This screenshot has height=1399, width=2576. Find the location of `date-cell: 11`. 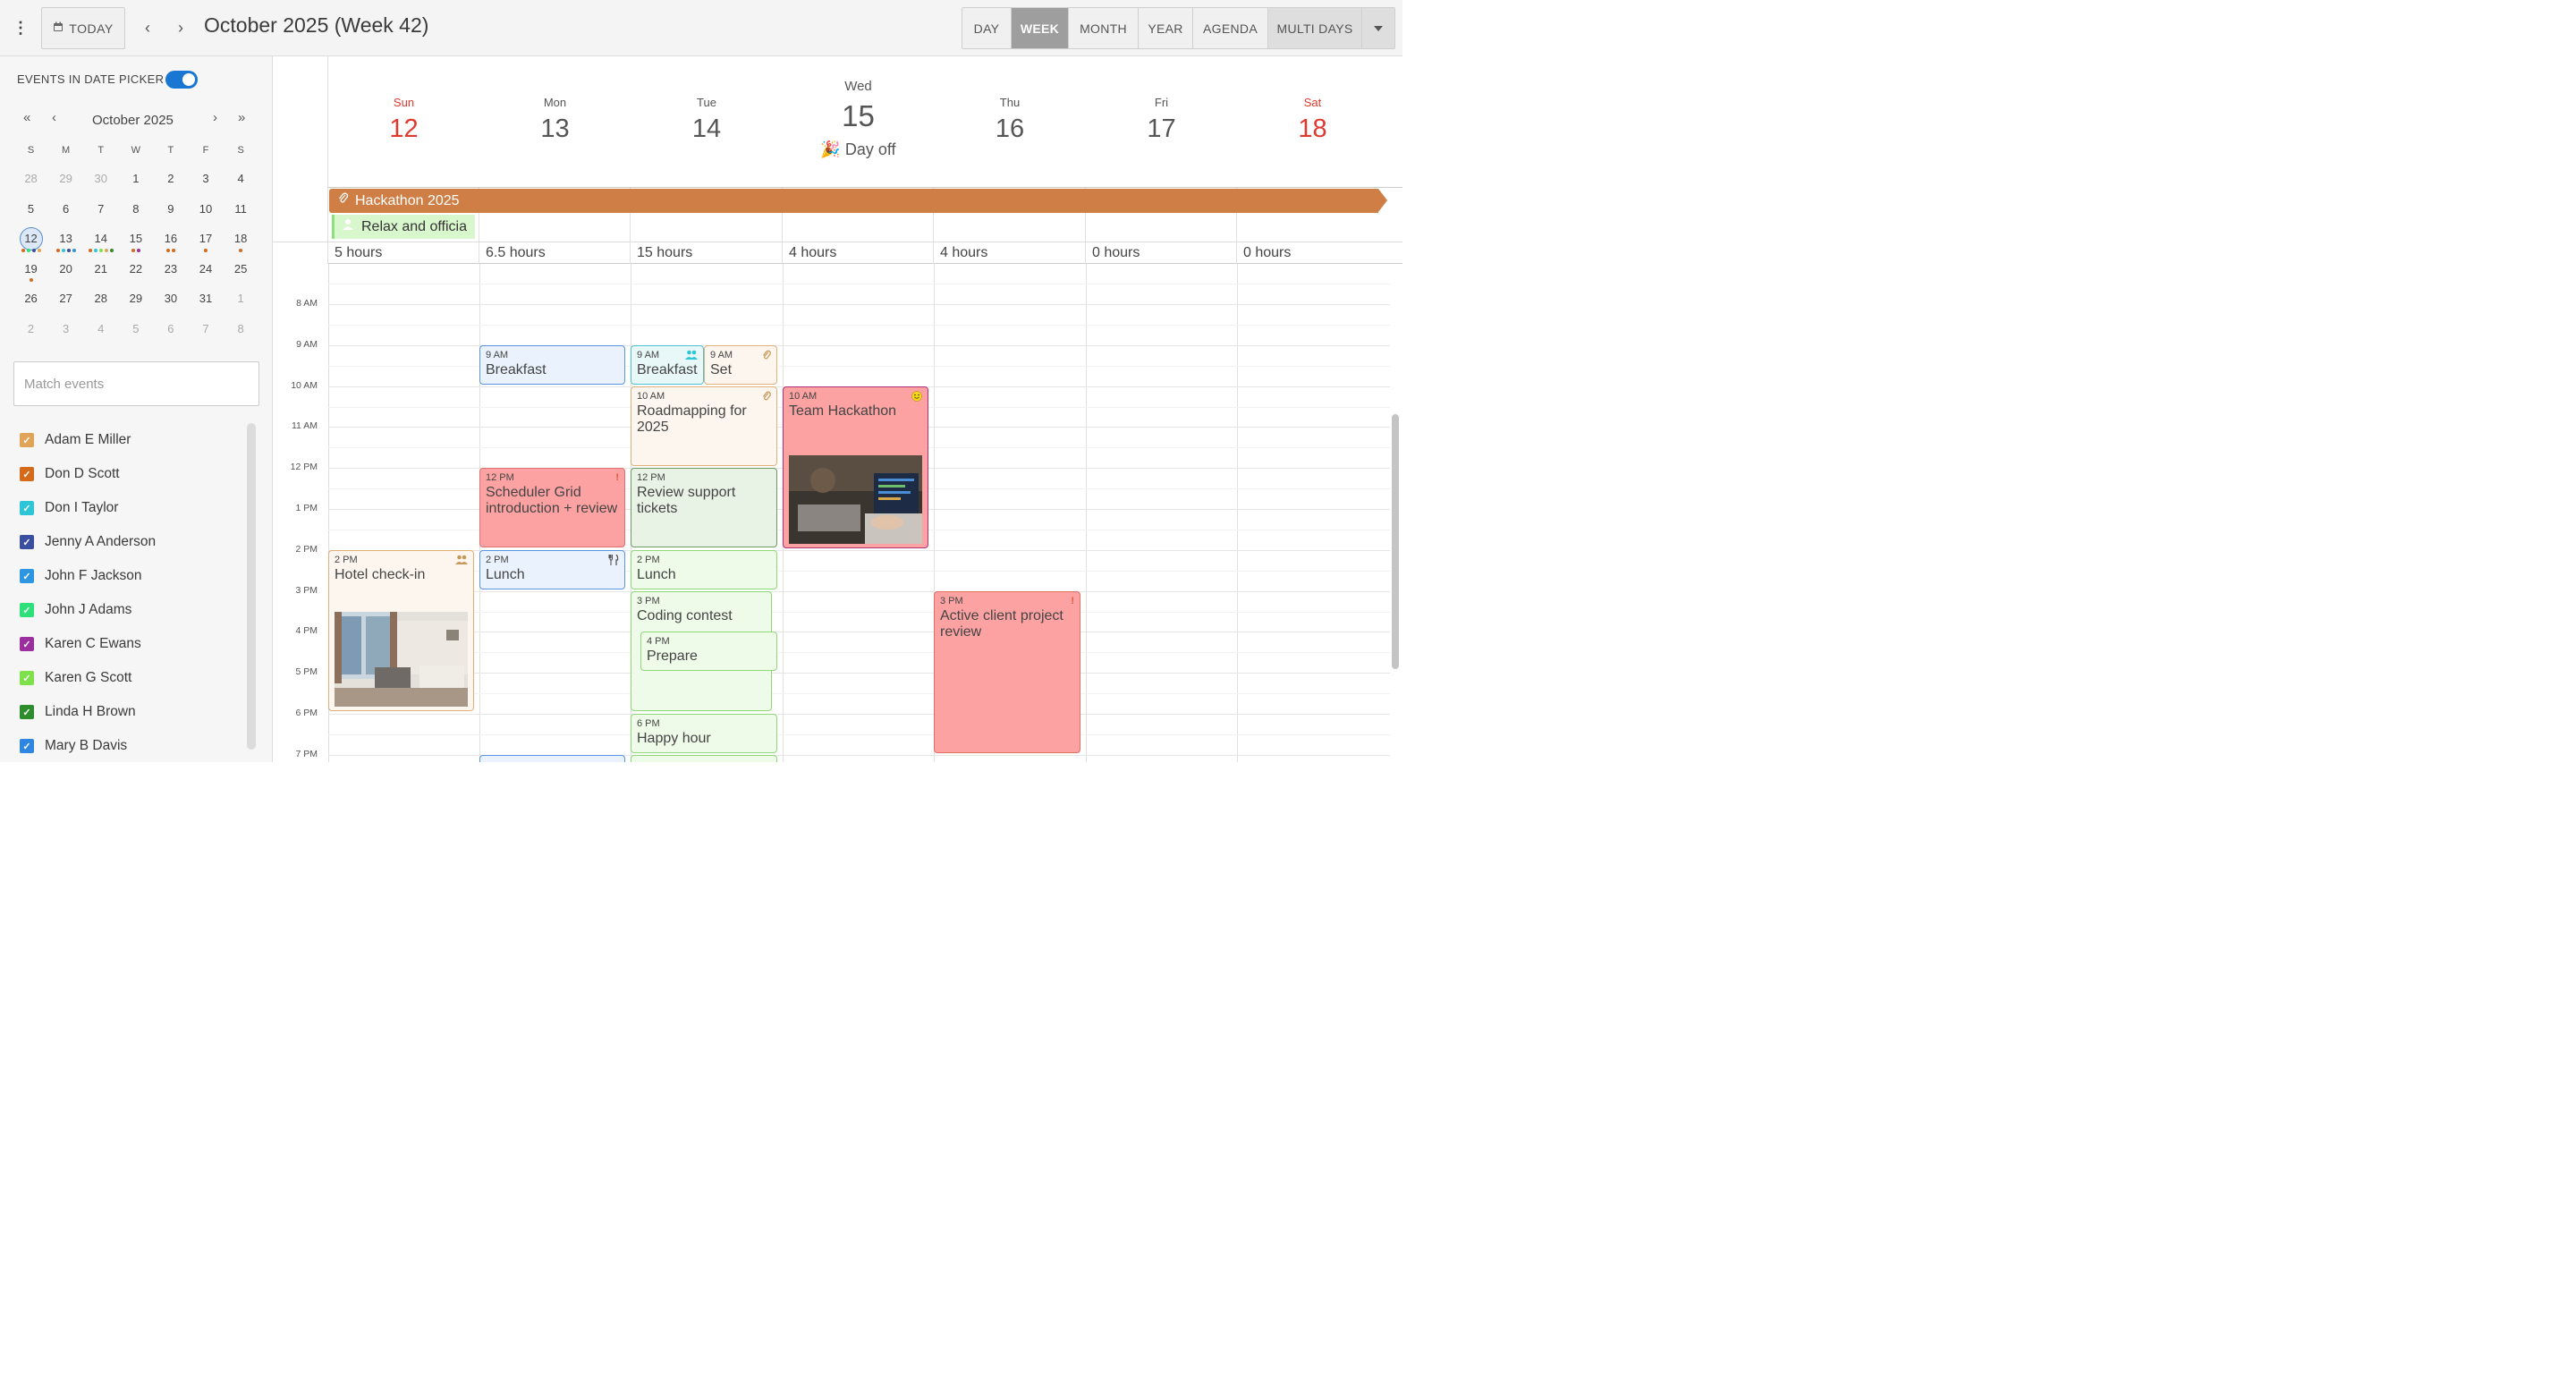

date-cell: 11 is located at coordinates (241, 210).